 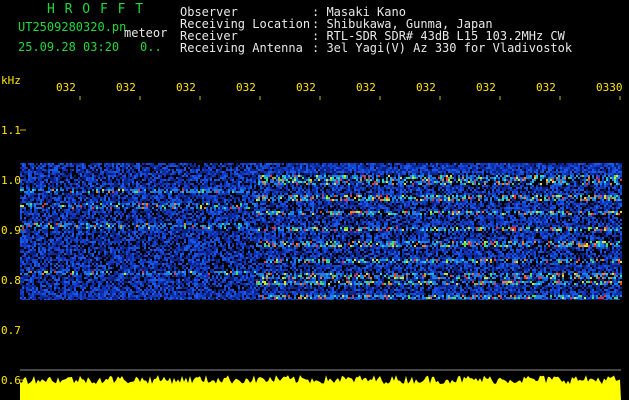 What do you see at coordinates (186, 87) in the screenshot?
I see `x-tick-3: 032` at bounding box center [186, 87].